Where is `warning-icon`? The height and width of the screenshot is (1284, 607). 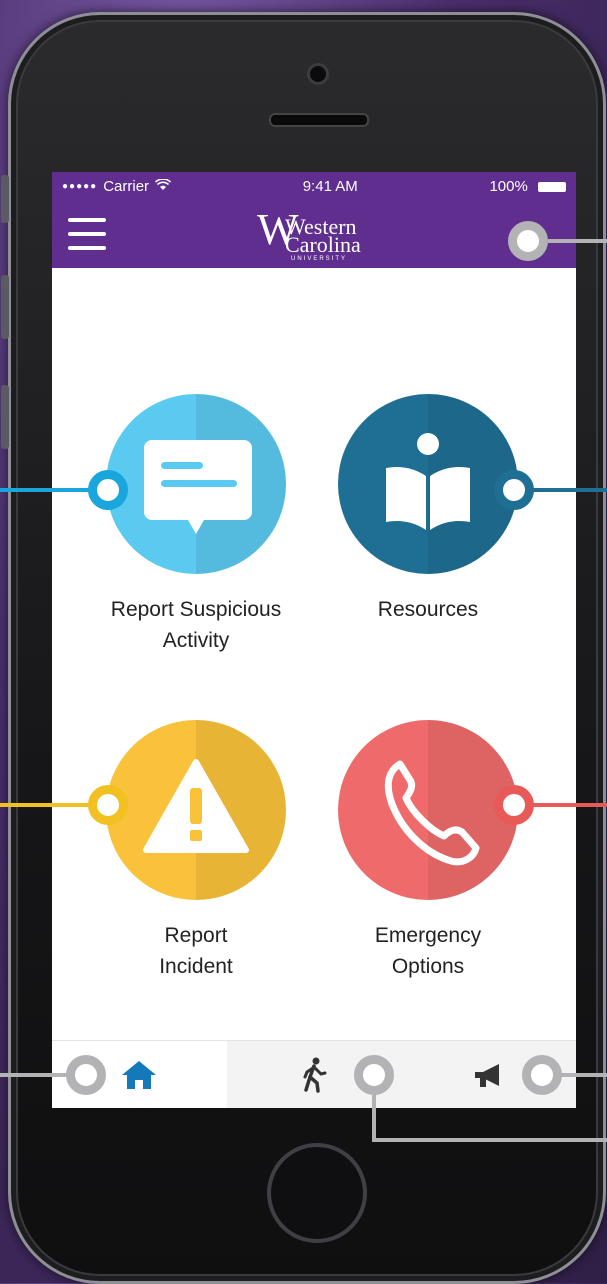
warning-icon is located at coordinates (196, 810).